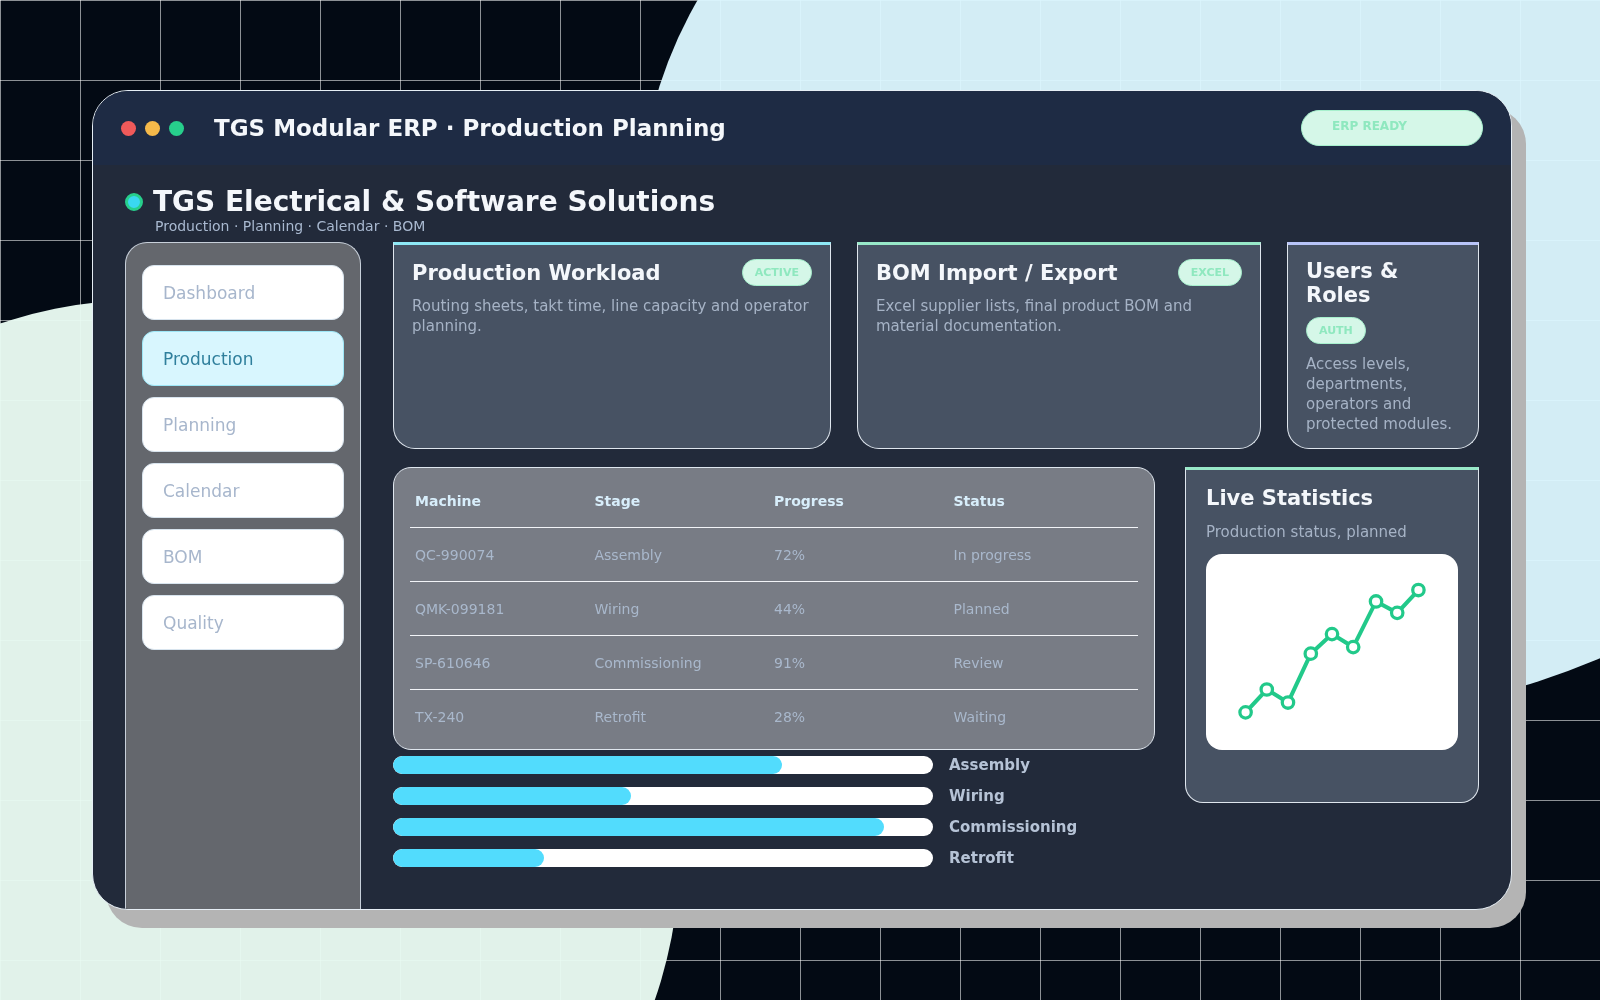 This screenshot has width=1600, height=1000. What do you see at coordinates (470, 128) in the screenshot?
I see `window-title: TGS Modular ERP · Production Planning` at bounding box center [470, 128].